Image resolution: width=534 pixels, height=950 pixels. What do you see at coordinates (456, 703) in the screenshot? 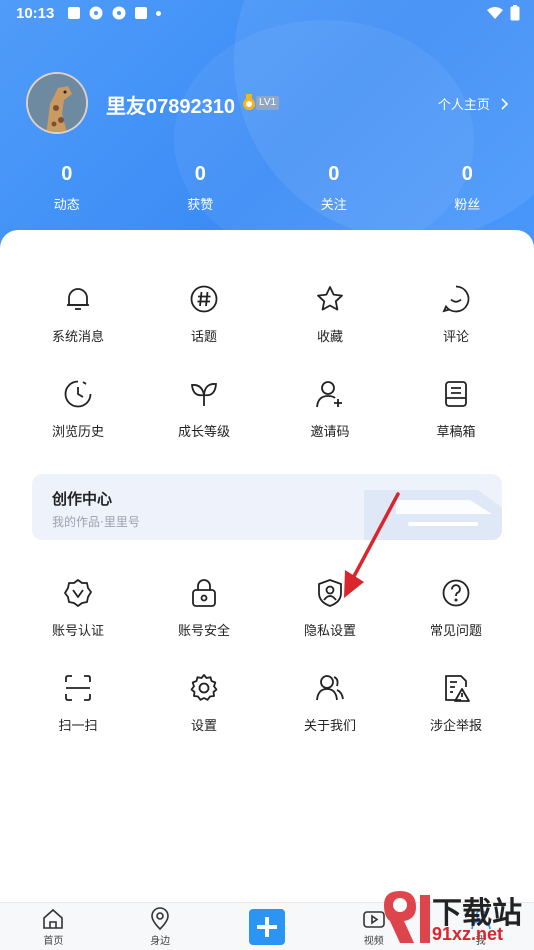
I see `menu-item-enterprise-report: 涉企举报` at bounding box center [456, 703].